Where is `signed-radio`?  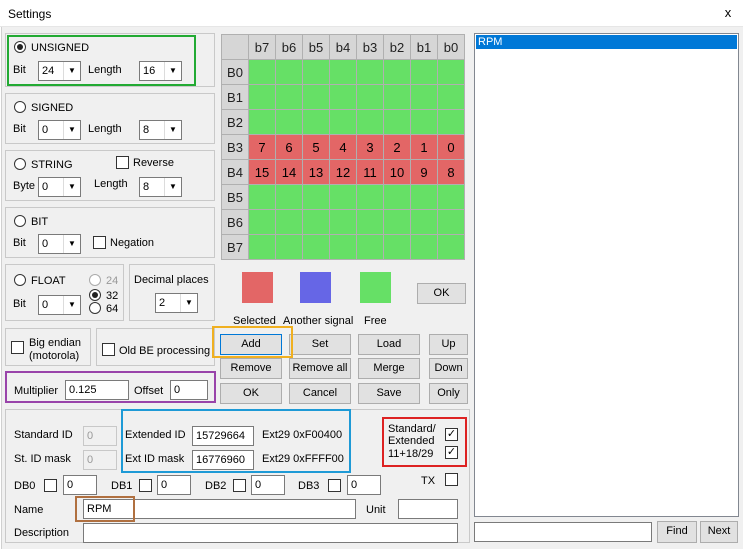
signed-radio is located at coordinates (20, 107).